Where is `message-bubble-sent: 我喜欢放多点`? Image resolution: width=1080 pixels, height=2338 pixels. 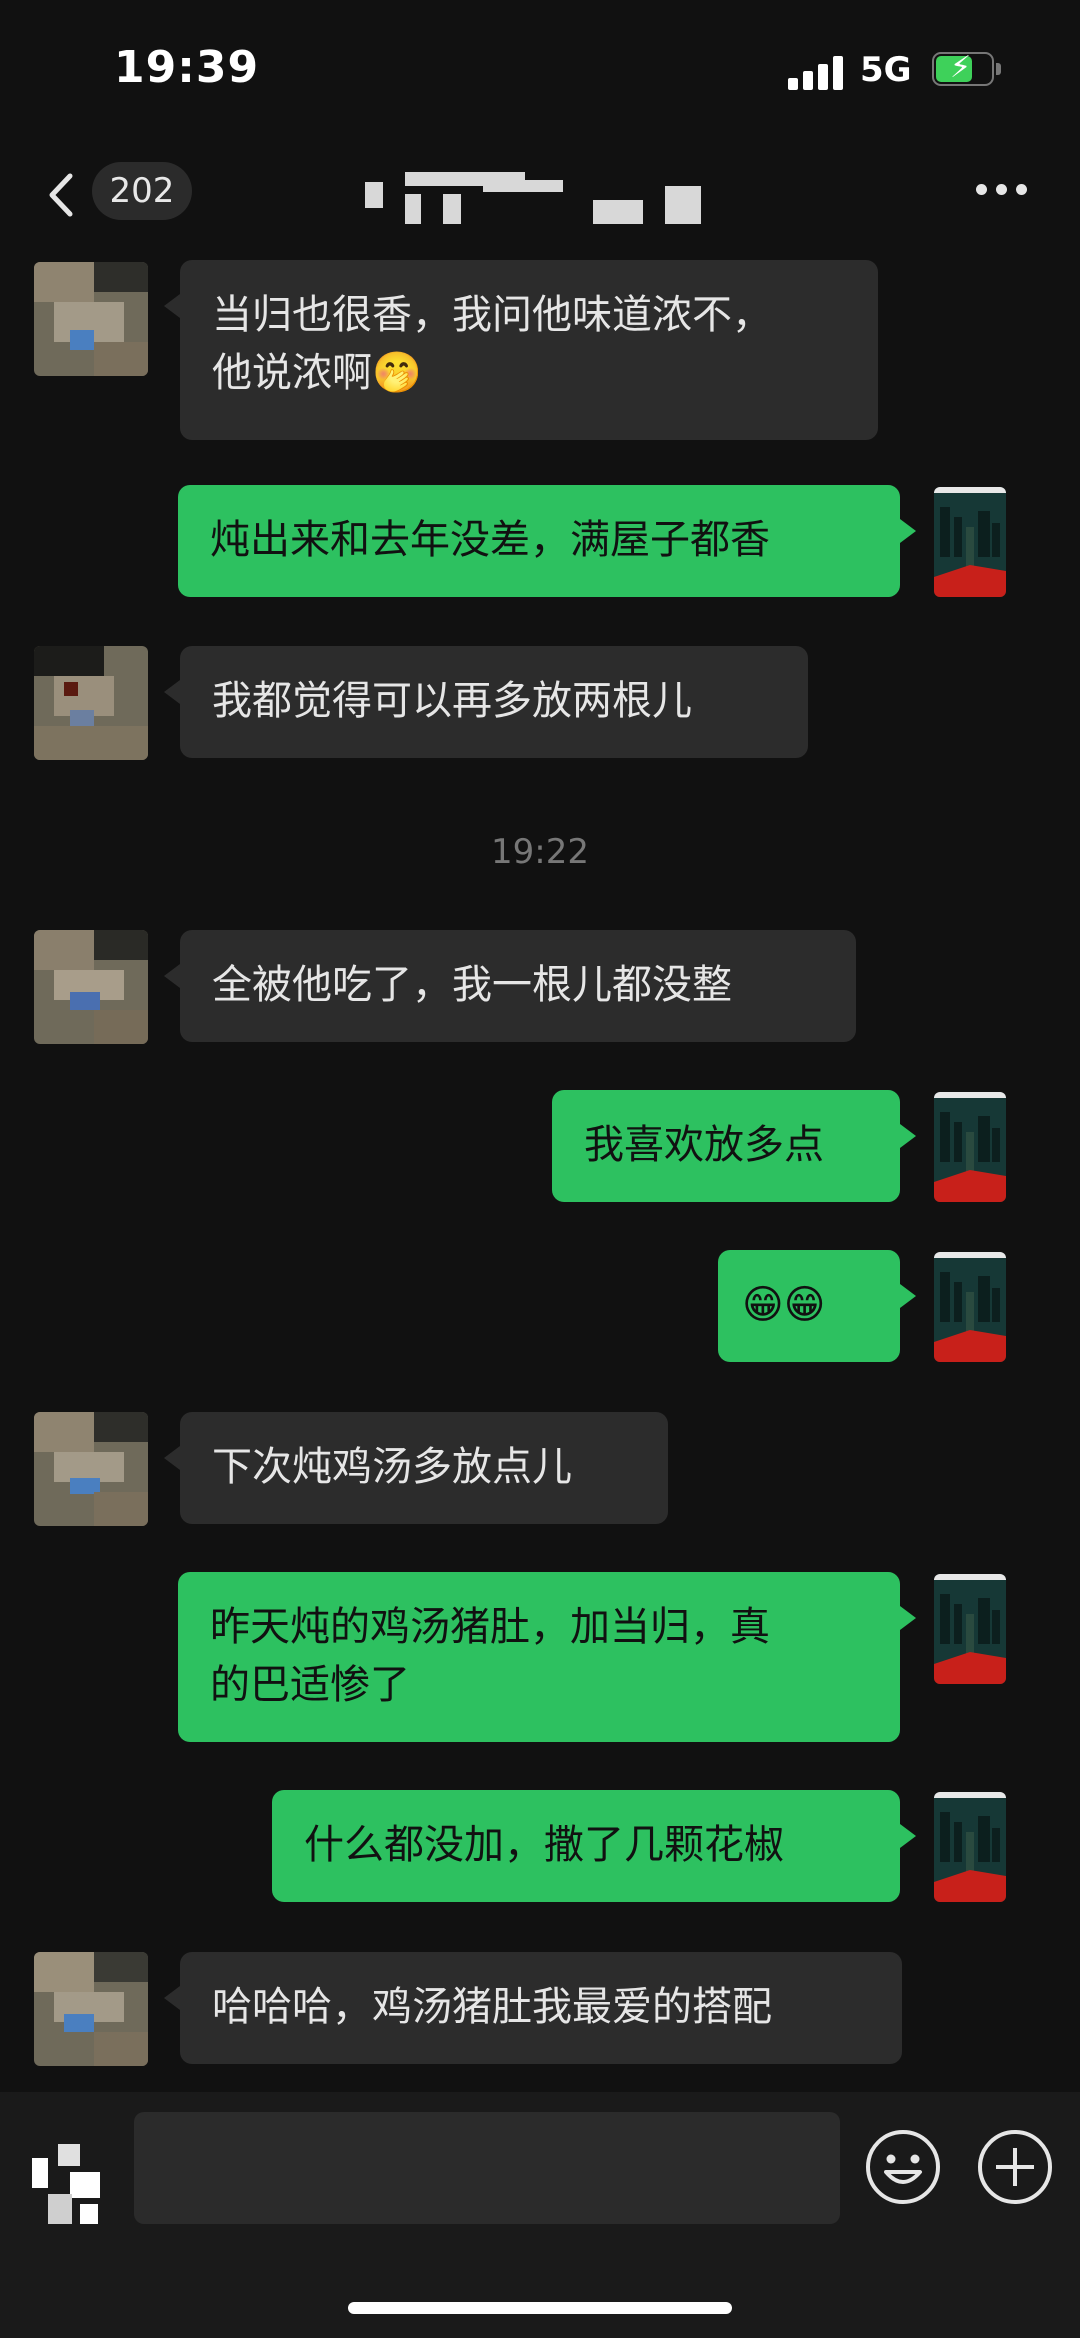 message-bubble-sent: 我喜欢放多点 is located at coordinates (734, 1146).